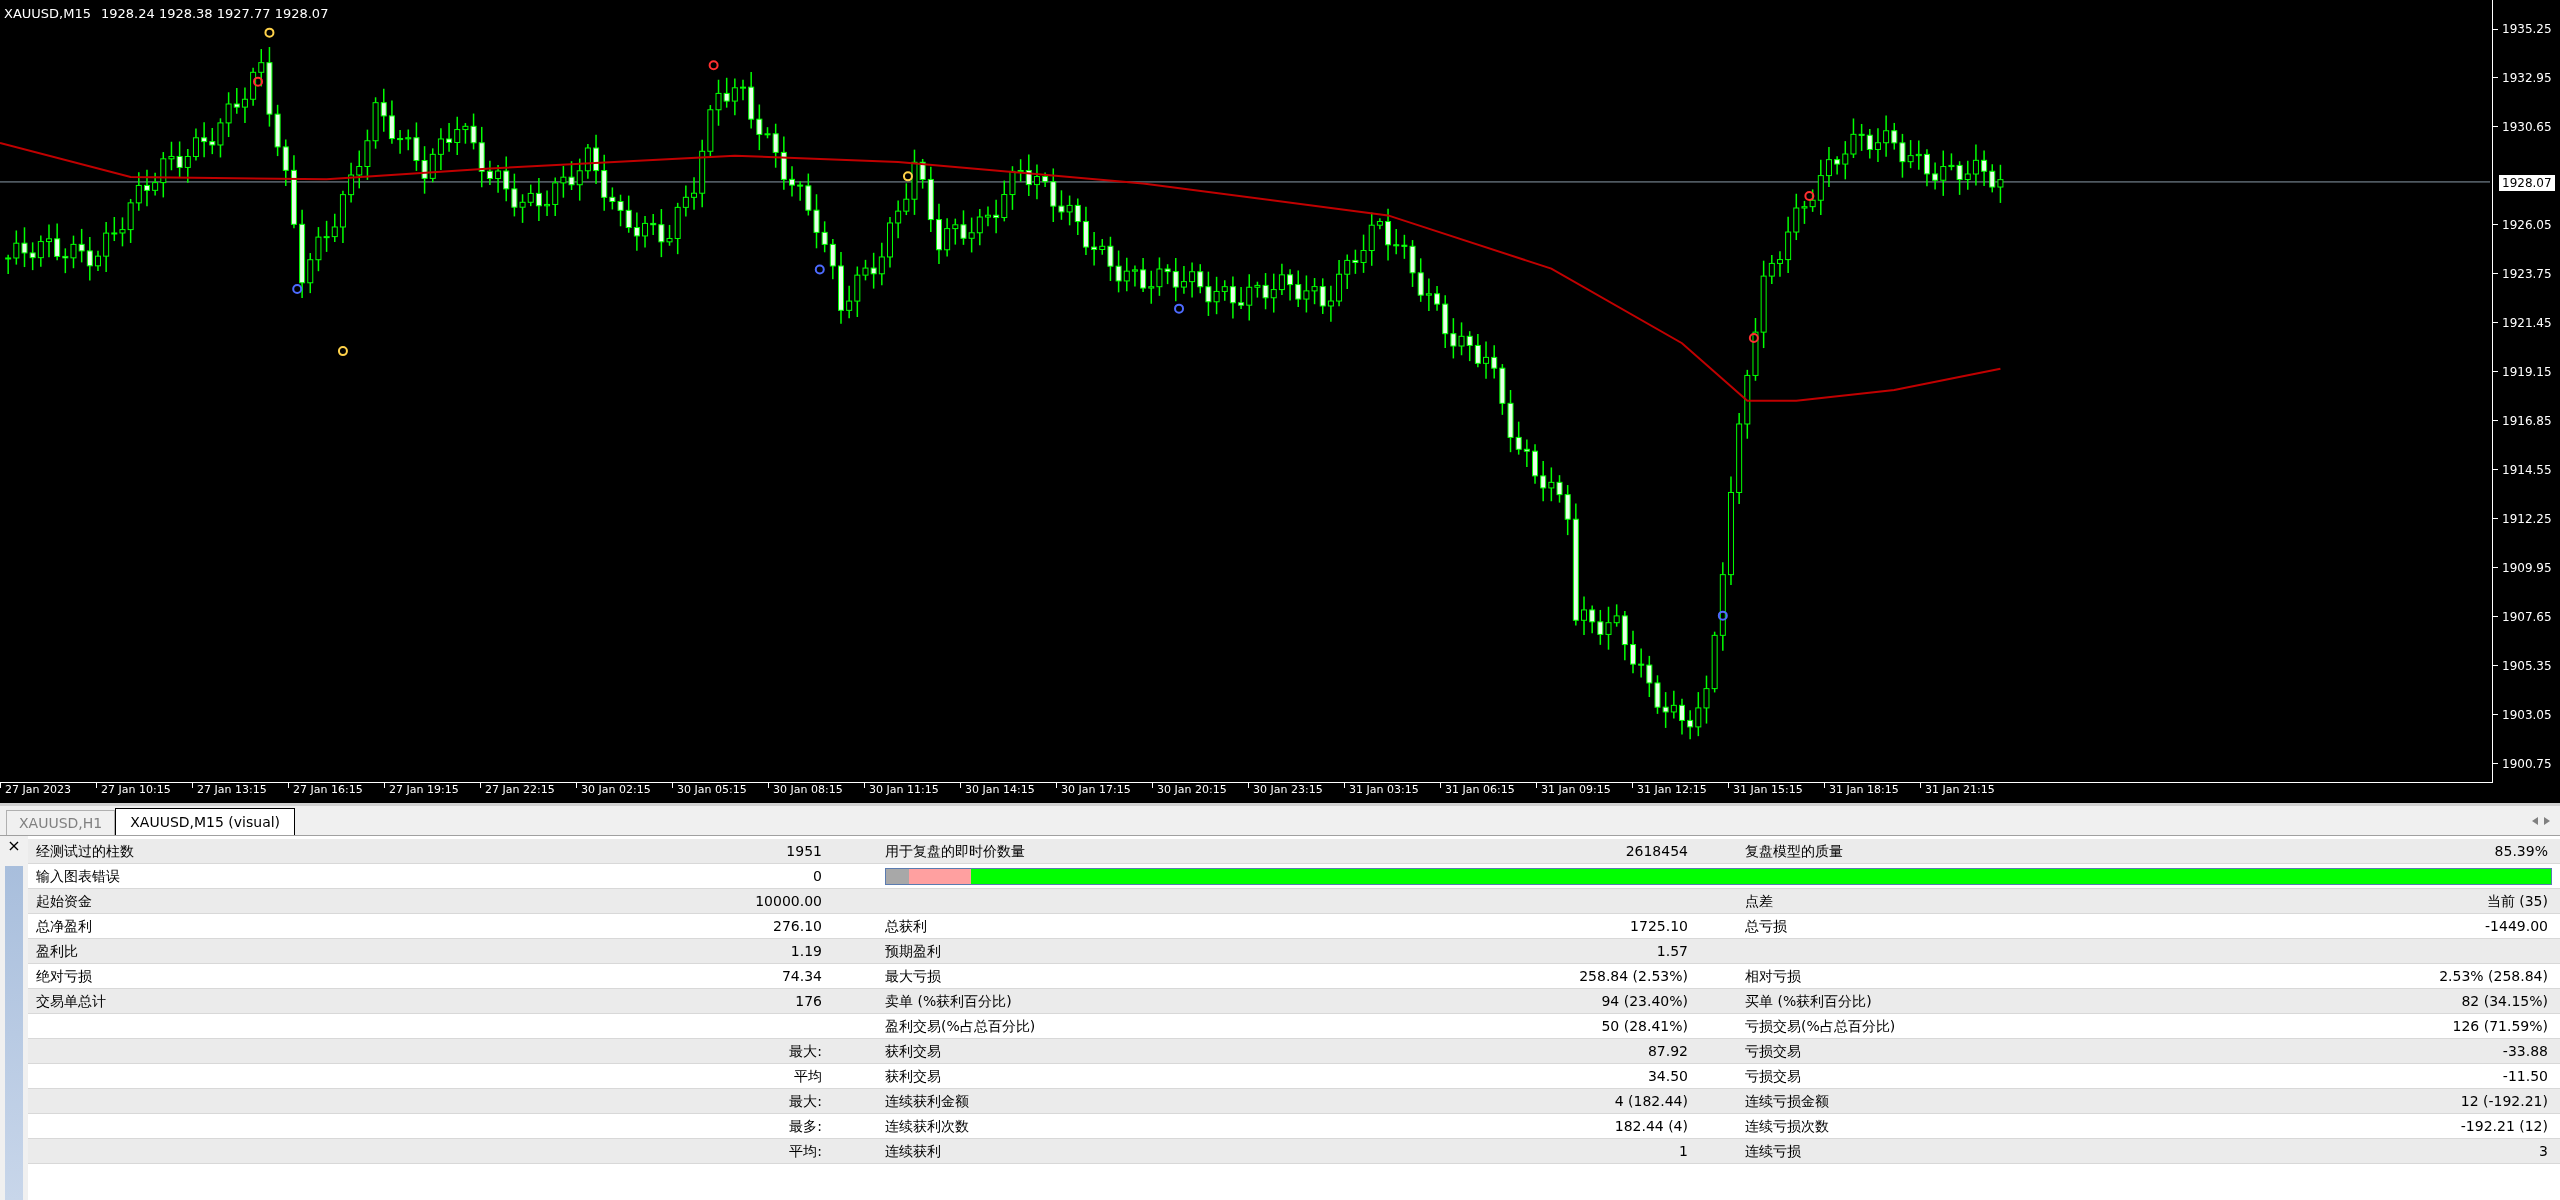 This screenshot has width=2560, height=1200. Describe the element at coordinates (1787, 1101) in the screenshot. I see `stat-label: 连续亏损金额` at that location.